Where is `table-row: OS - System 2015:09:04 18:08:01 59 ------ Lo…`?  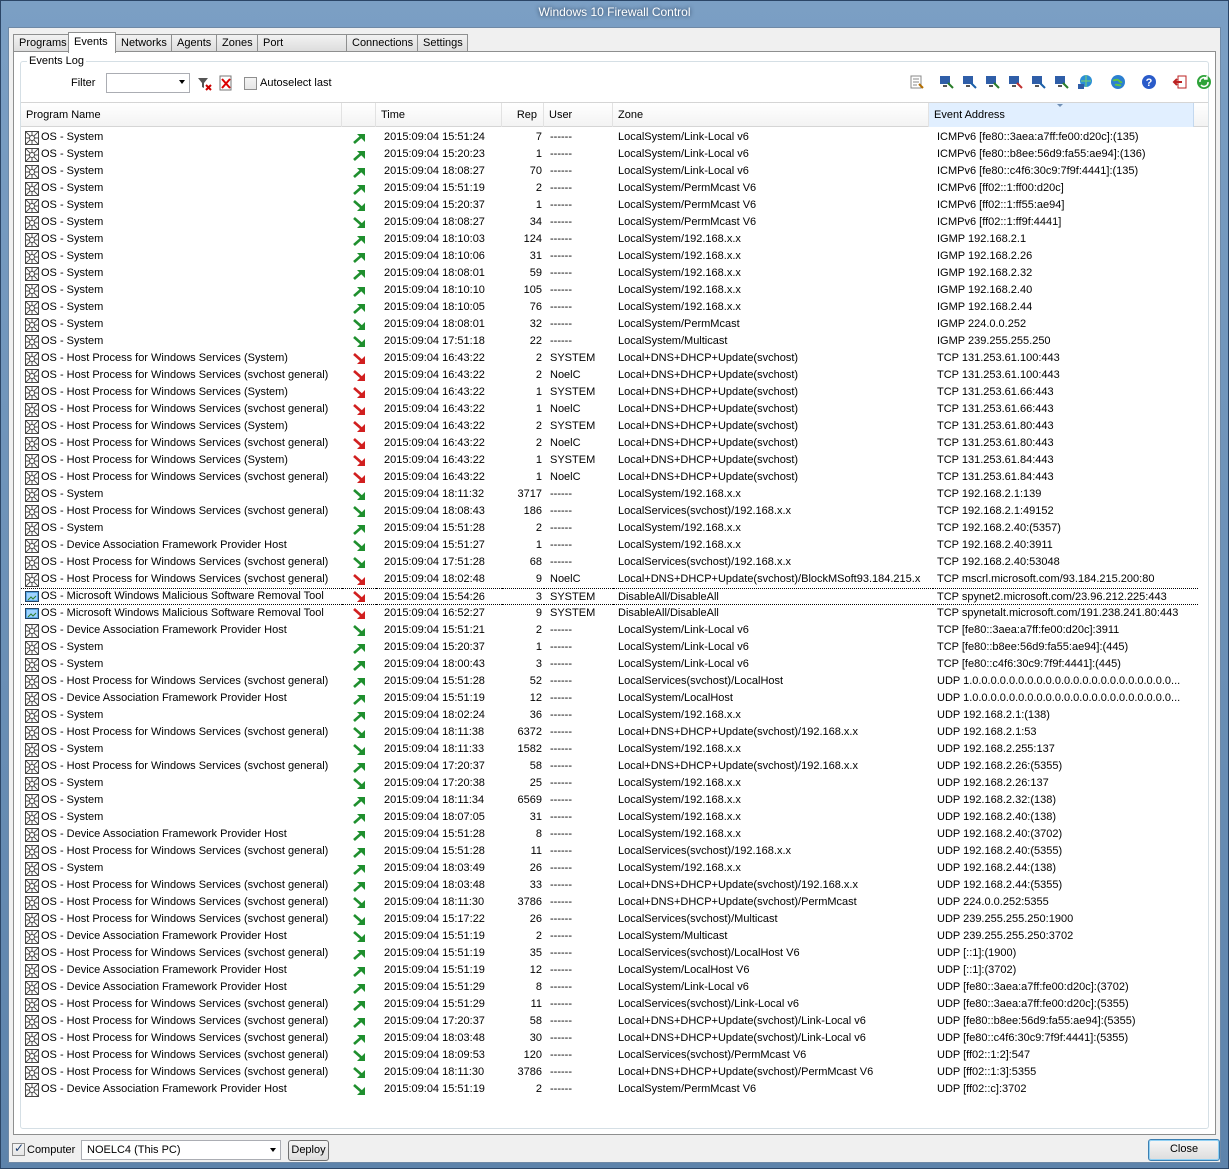 table-row: OS - System 2015:09:04 18:08:01 59 ------ Lo… is located at coordinates (614, 273).